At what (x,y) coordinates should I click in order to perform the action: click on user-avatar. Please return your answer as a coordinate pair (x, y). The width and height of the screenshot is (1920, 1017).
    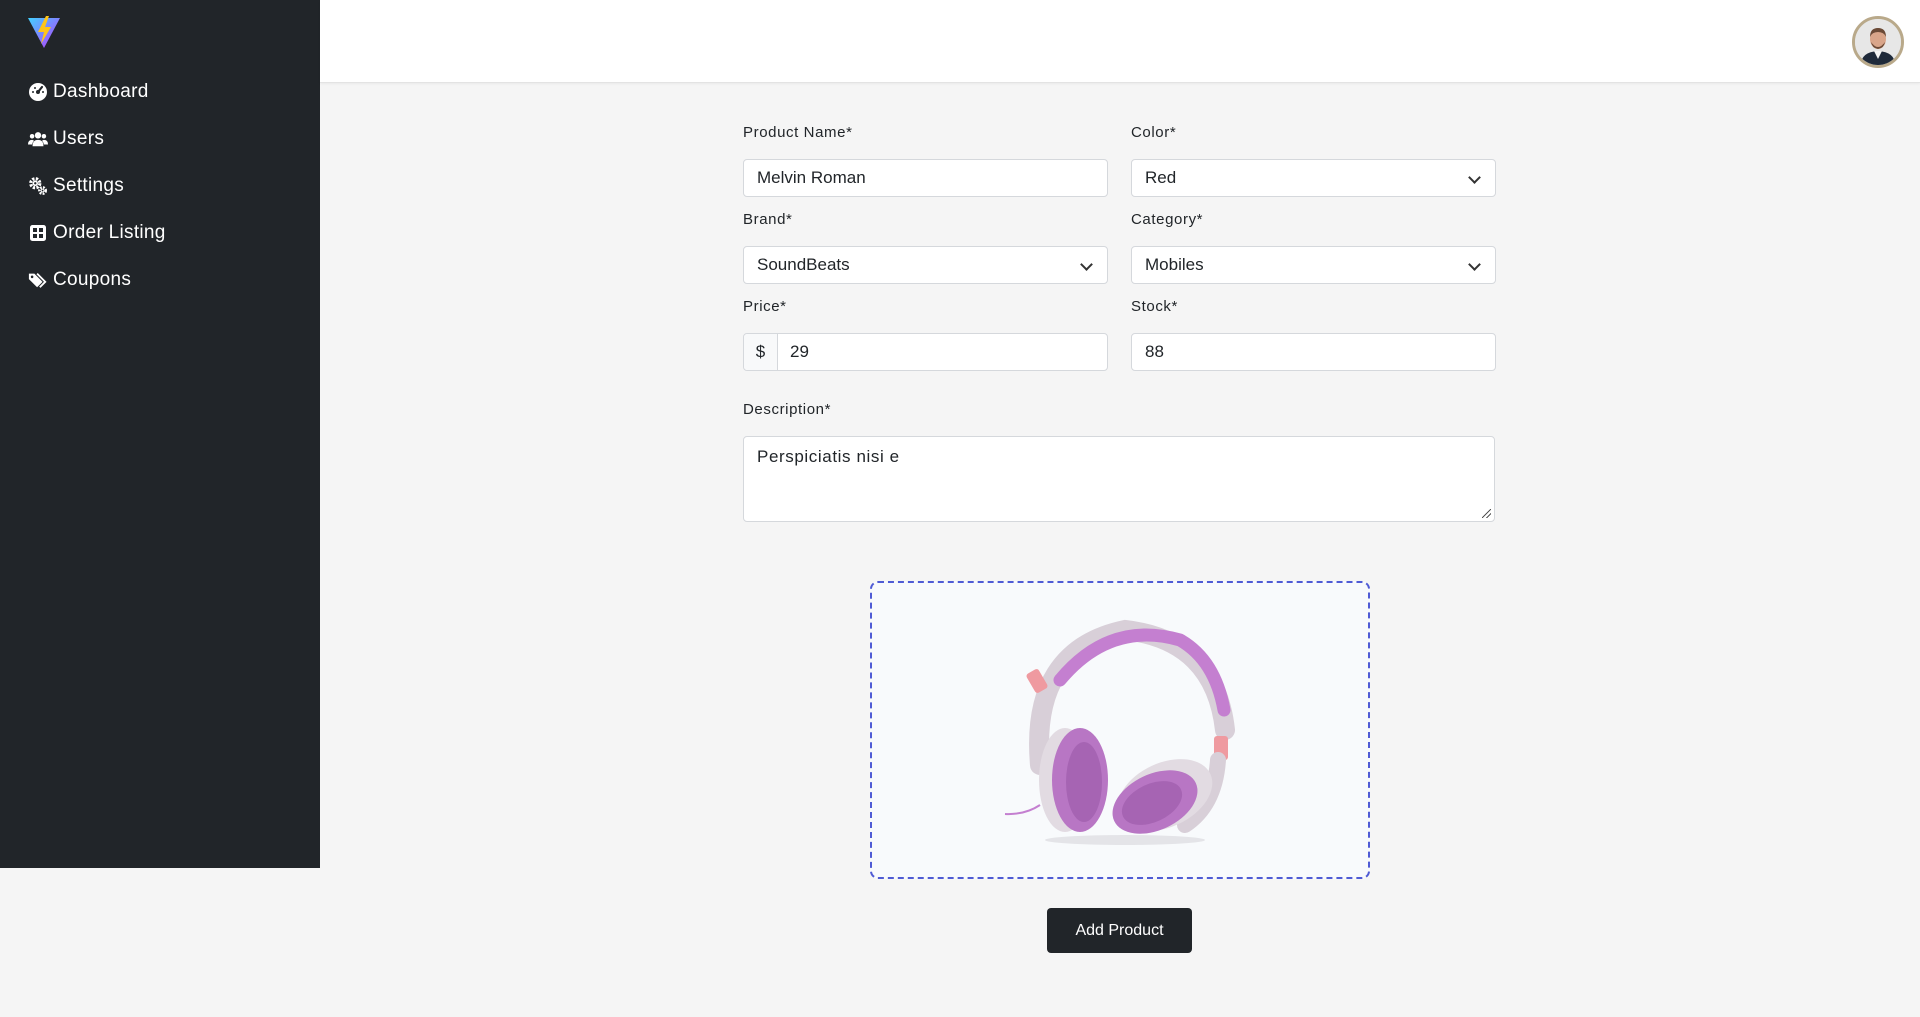
    Looking at the image, I should click on (1878, 42).